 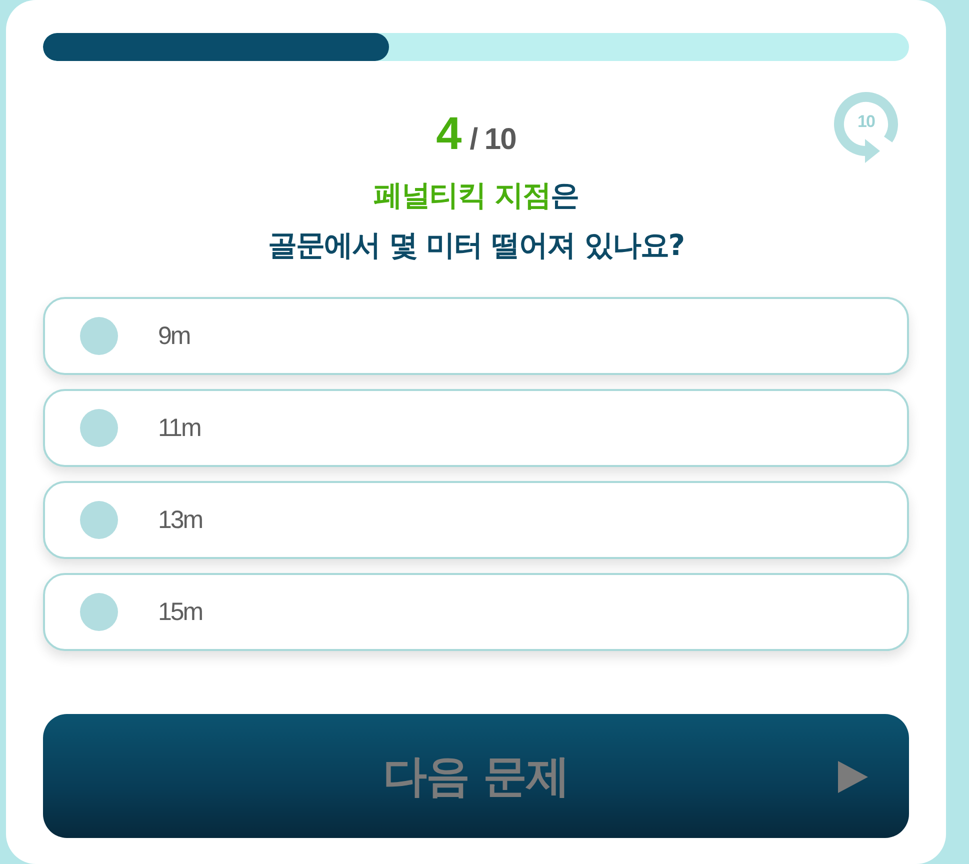 What do you see at coordinates (493, 140) in the screenshot?
I see `question-total: / 10` at bounding box center [493, 140].